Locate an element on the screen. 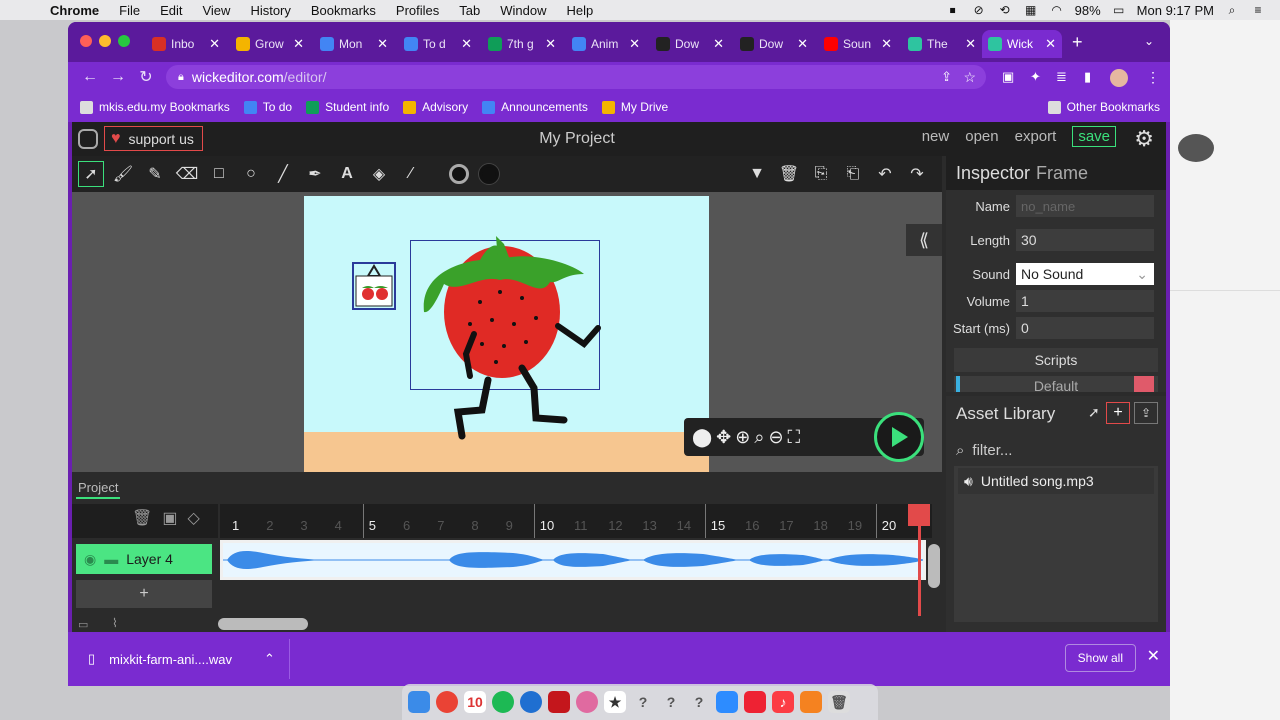 The width and height of the screenshot is (1280, 720). frame-number: 12 is located at coordinates (615, 525).